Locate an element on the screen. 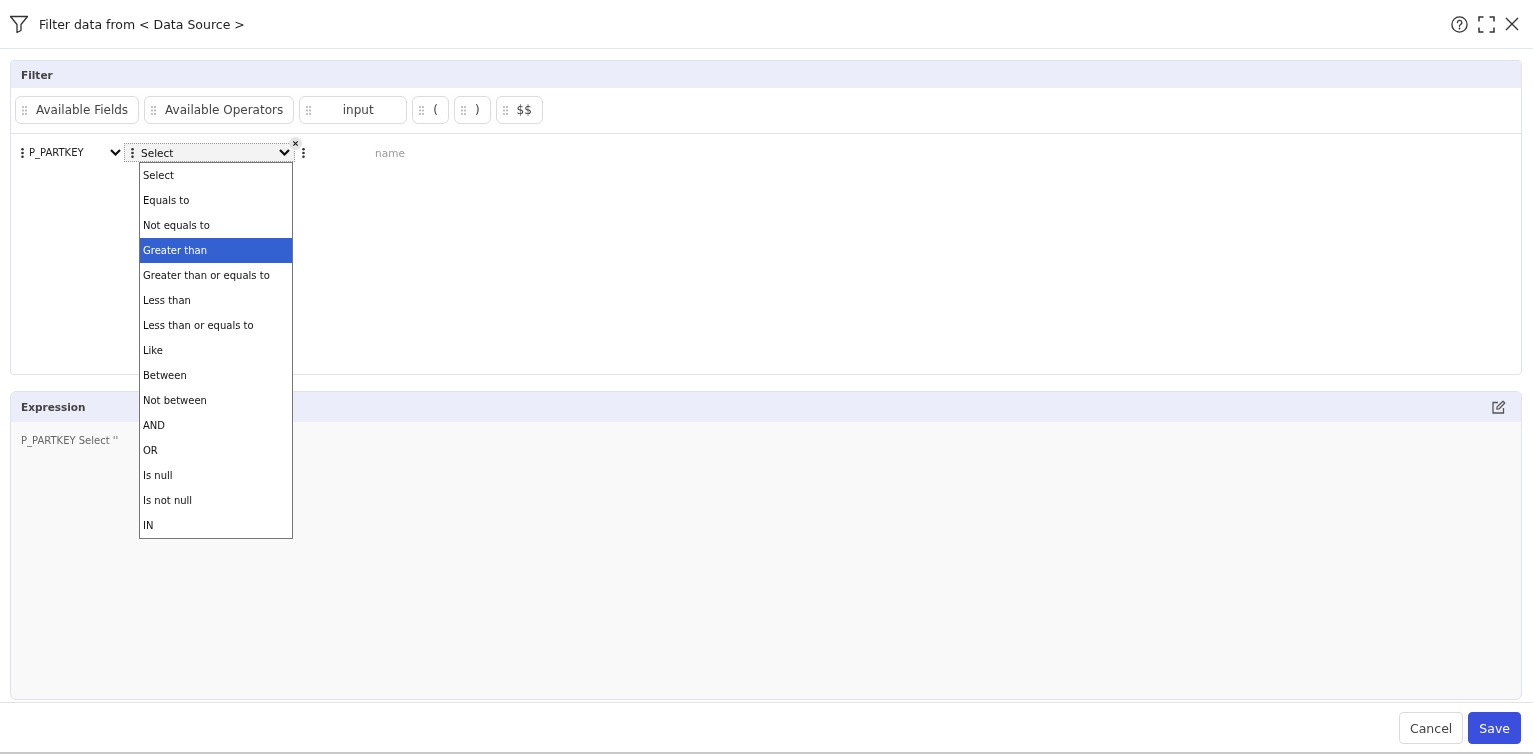 Image resolution: width=1533 pixels, height=755 pixels. fullscreen-icon is located at coordinates (1486, 24).